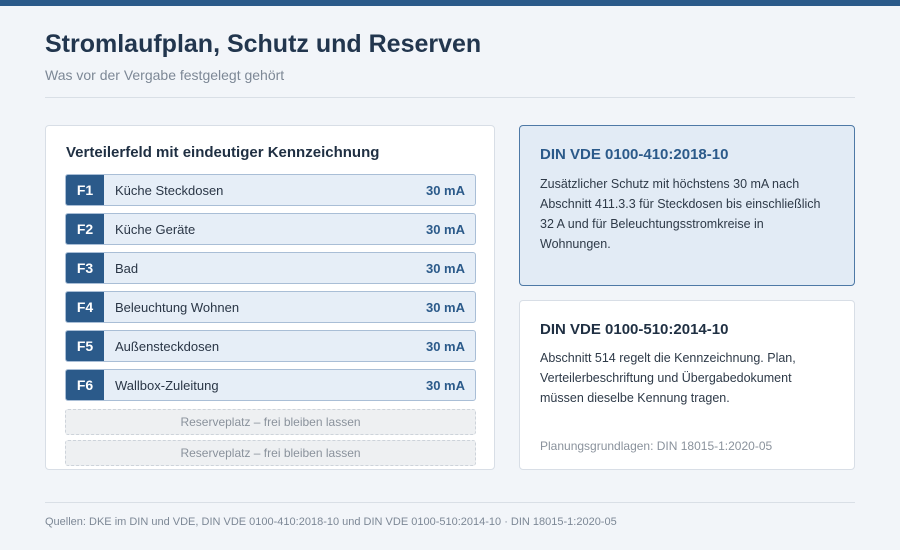  I want to click on breaker-code: F4, so click(85, 307).